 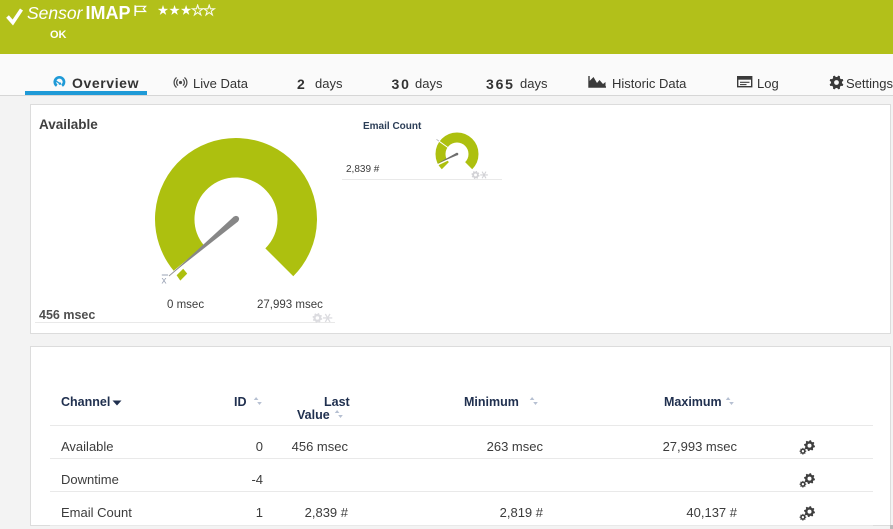 I want to click on svg-text: x, so click(x=163, y=281).